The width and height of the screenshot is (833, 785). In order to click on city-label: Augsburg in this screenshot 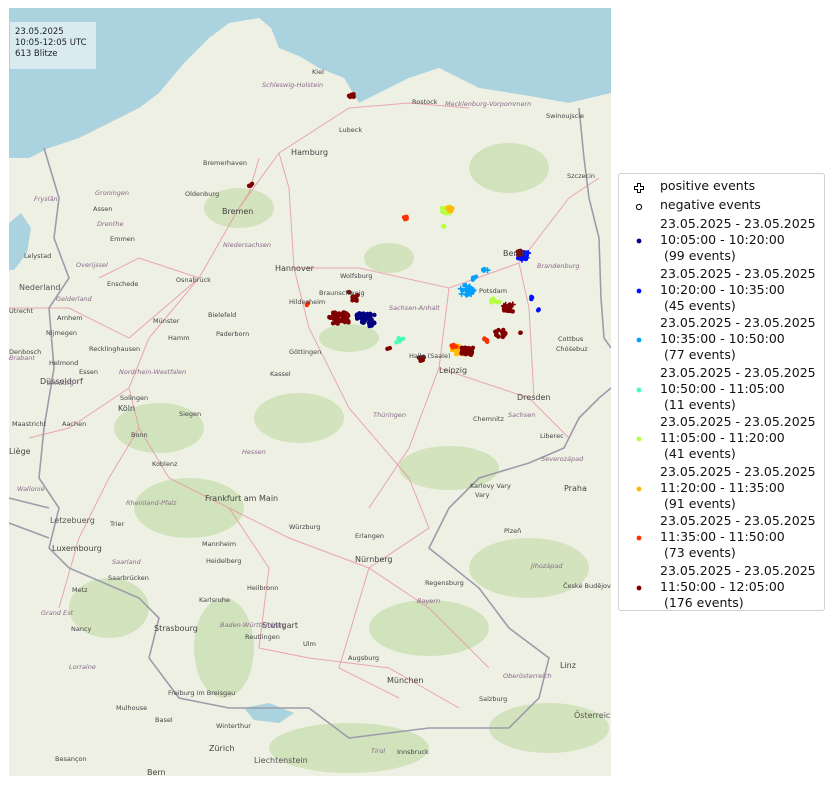, I will do `click(364, 658)`.